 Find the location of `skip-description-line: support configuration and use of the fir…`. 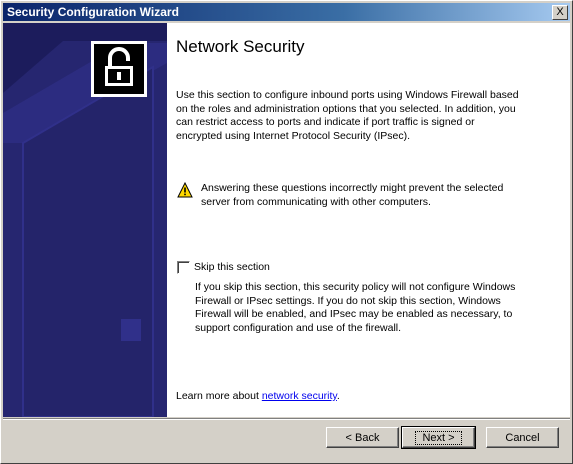

skip-description-line: support configuration and use of the fir… is located at coordinates (298, 327).